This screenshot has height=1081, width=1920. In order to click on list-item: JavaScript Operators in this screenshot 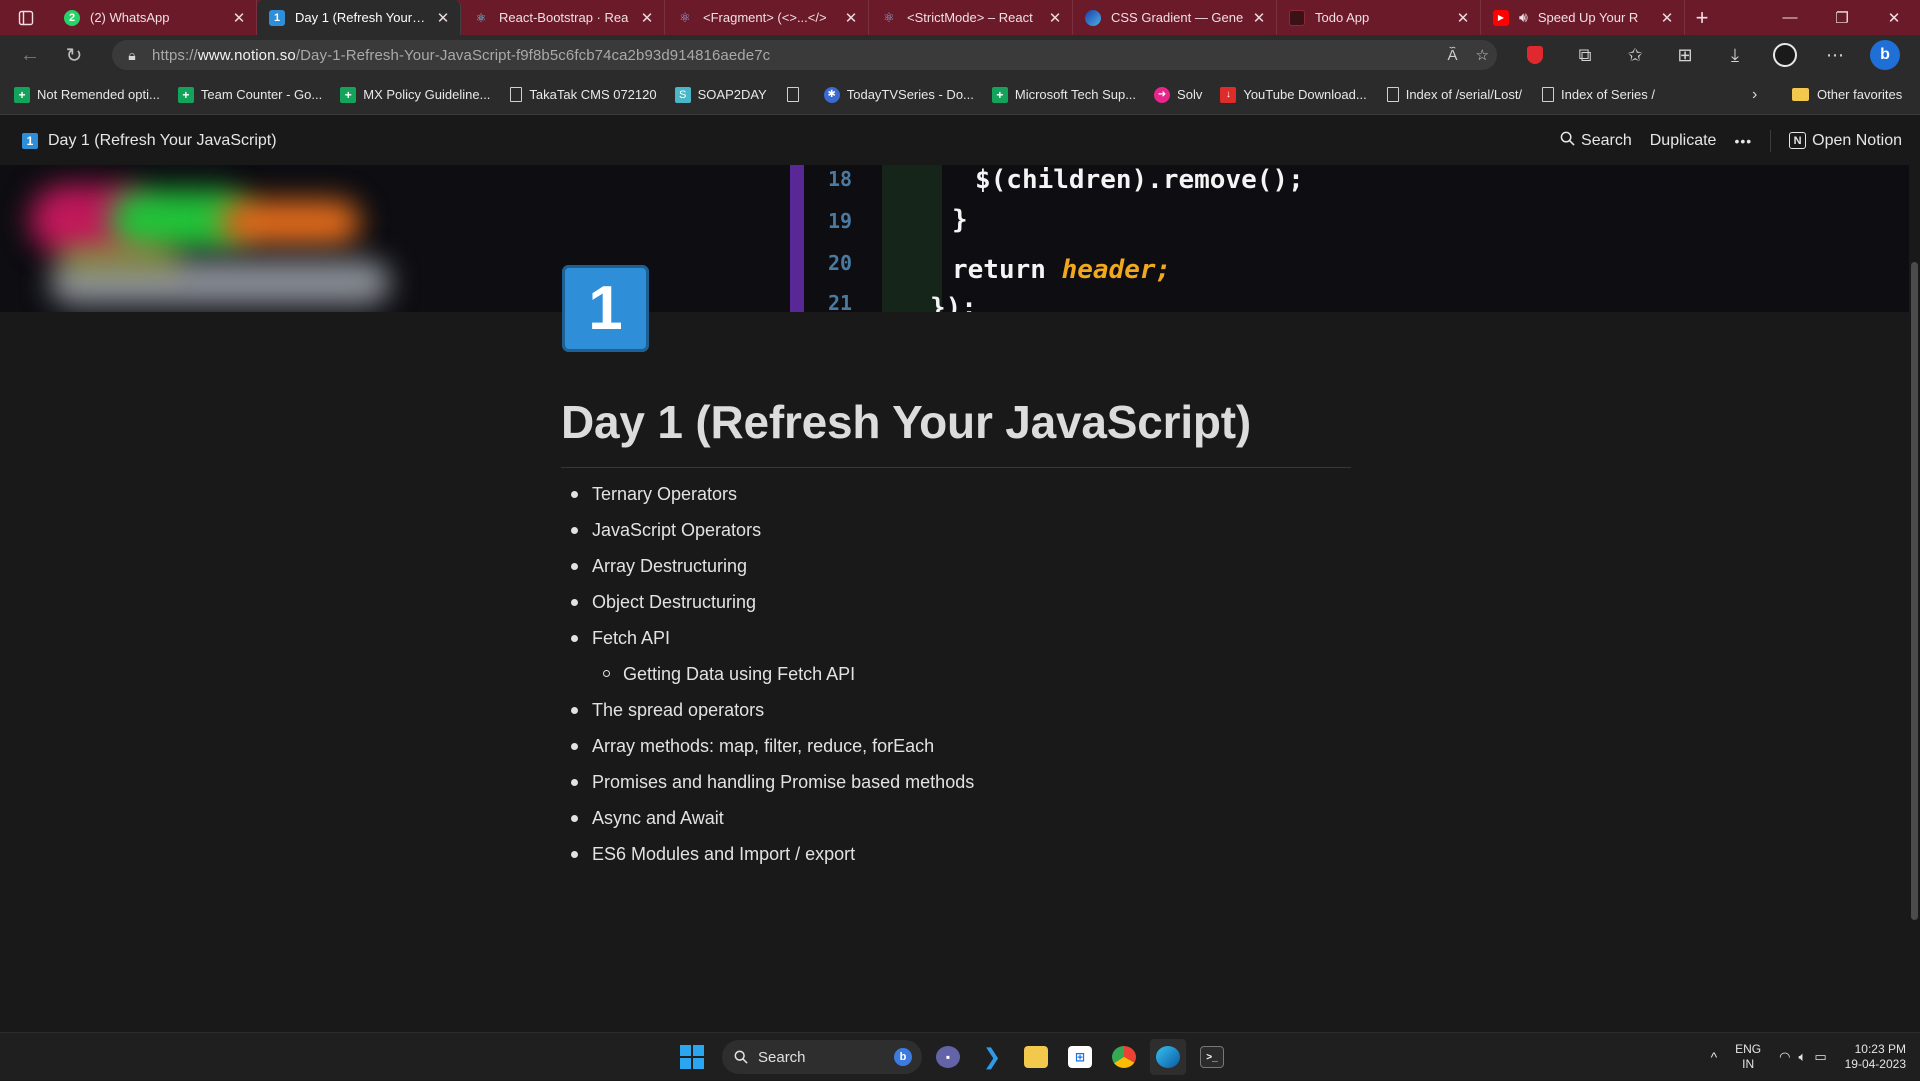, I will do `click(767, 534)`.